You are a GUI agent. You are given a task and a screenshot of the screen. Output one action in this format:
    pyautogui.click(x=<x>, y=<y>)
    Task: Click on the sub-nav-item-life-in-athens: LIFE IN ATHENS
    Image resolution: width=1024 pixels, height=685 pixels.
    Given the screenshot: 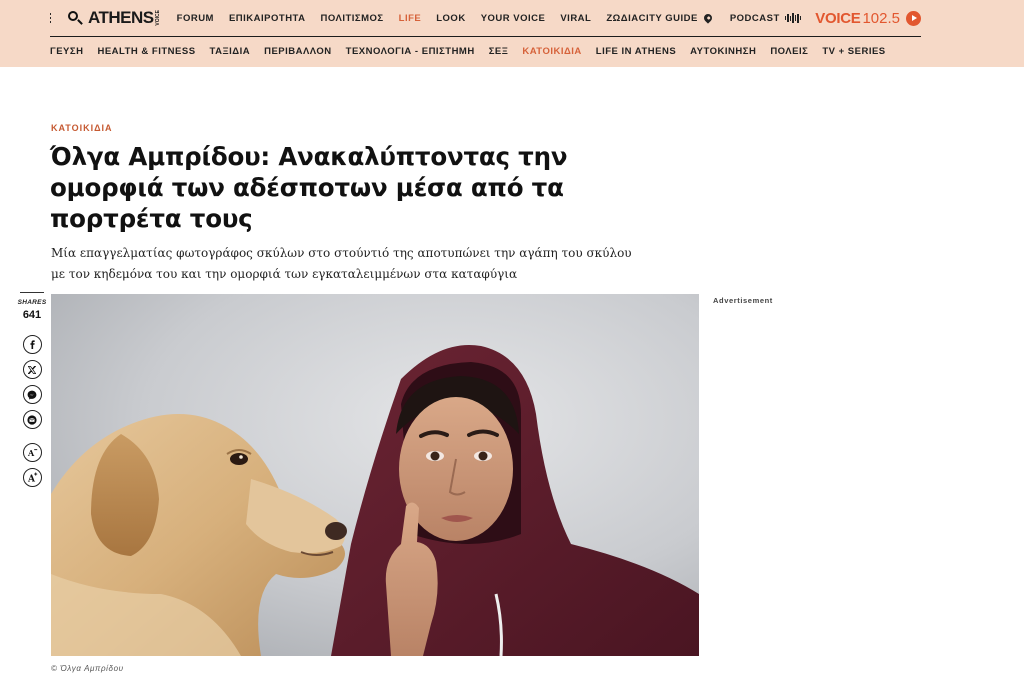 What is the action you would take?
    pyautogui.click(x=636, y=51)
    